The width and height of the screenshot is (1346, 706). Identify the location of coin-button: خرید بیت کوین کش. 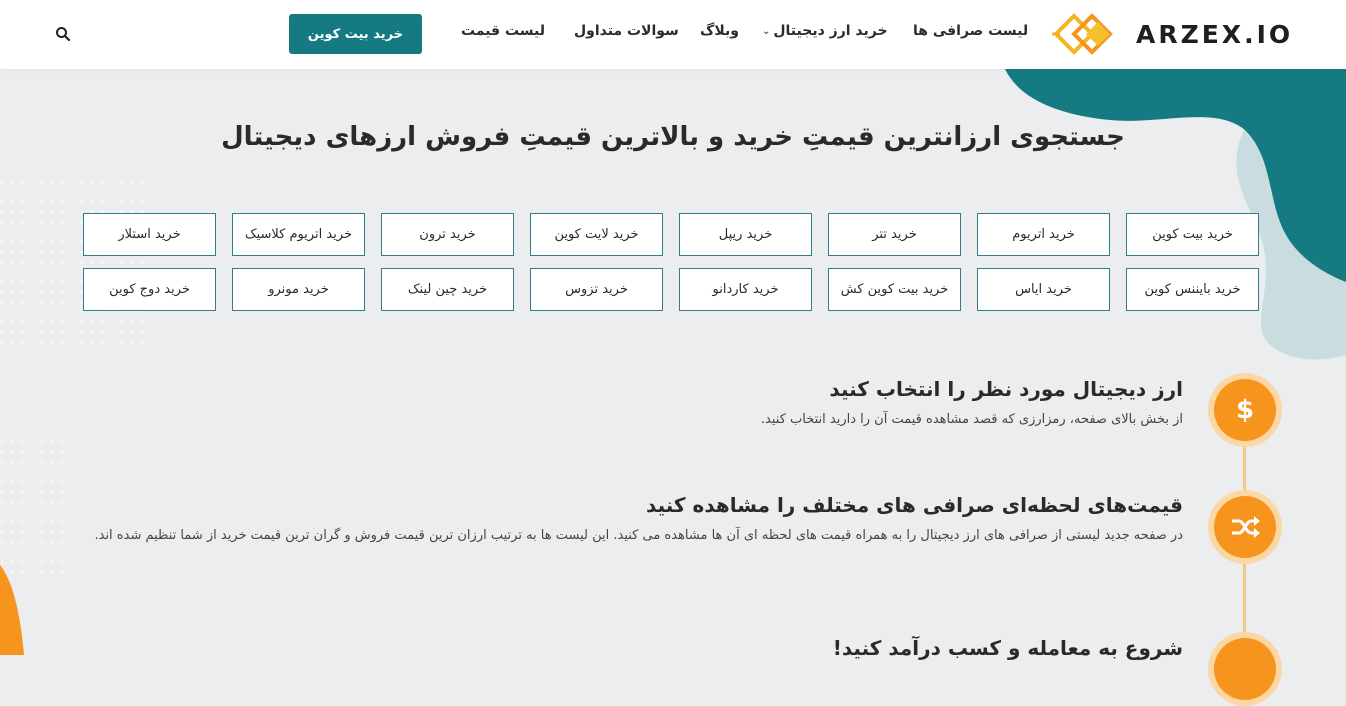
(894, 289).